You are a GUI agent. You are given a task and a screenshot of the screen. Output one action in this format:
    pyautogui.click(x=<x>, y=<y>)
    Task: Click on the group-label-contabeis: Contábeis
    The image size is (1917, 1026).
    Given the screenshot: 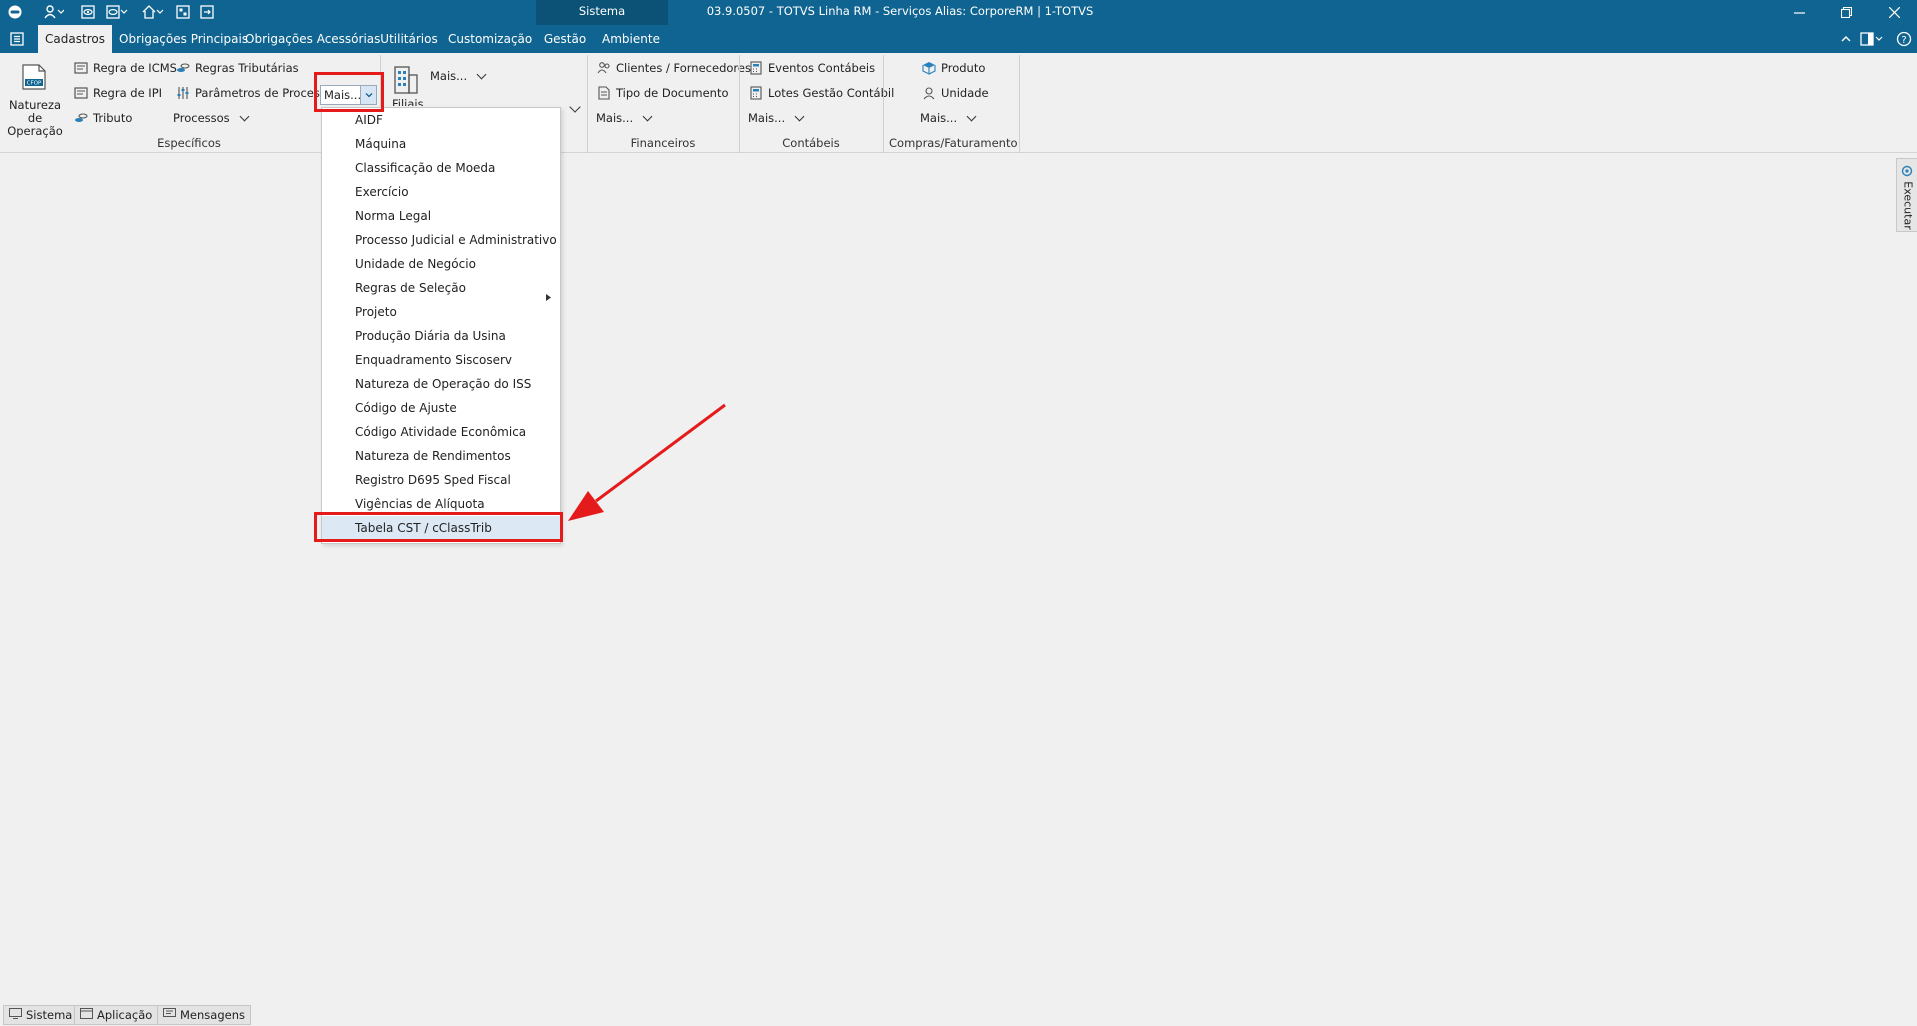 What is the action you would take?
    pyautogui.click(x=811, y=143)
    